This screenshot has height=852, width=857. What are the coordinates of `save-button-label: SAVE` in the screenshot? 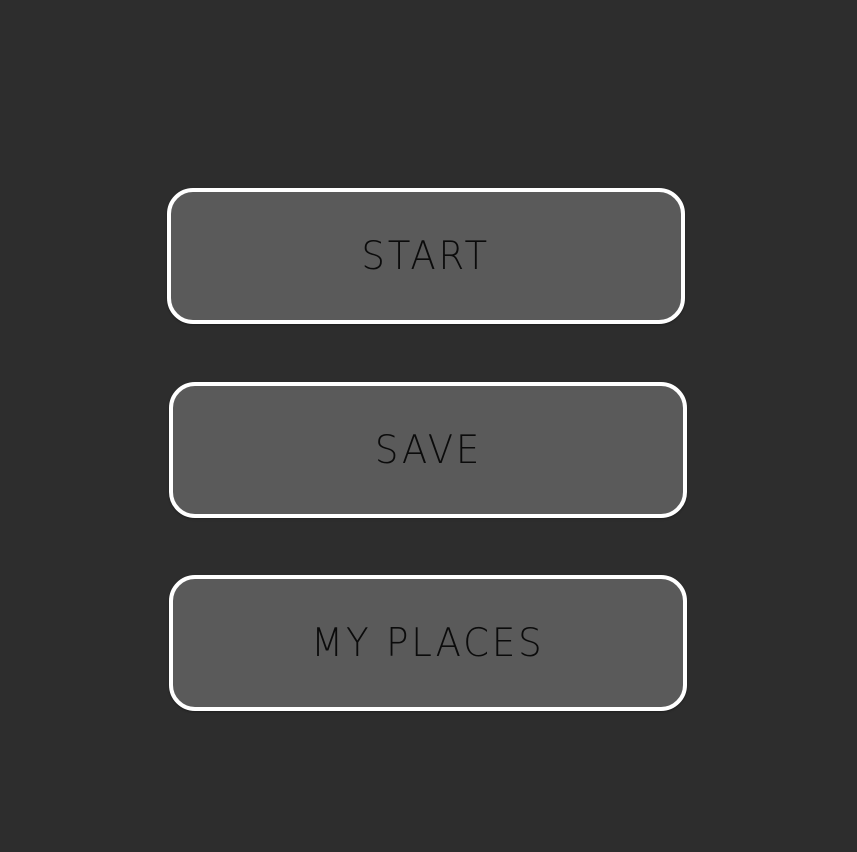 It's located at (428, 450).